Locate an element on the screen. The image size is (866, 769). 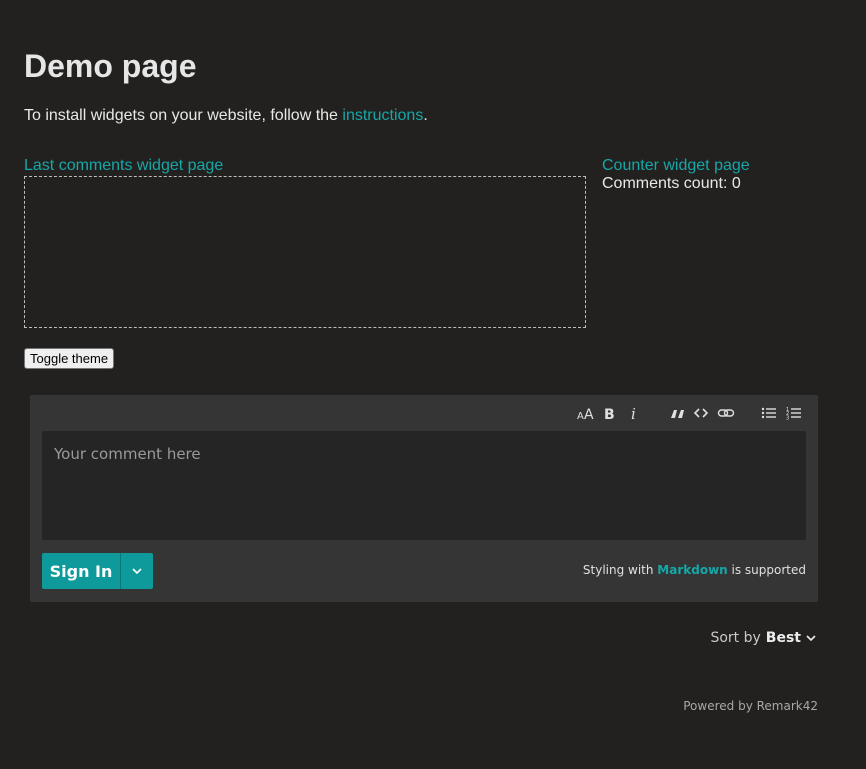
instructions-link: instructions is located at coordinates (382, 115).